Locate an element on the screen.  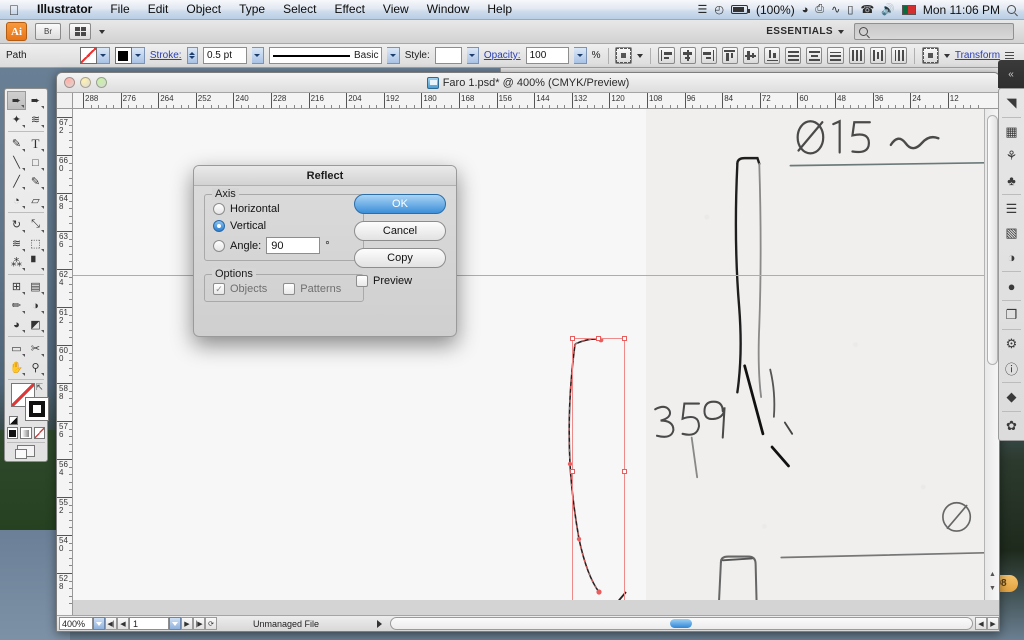
radio-horizontal is located at coordinates (219, 209).